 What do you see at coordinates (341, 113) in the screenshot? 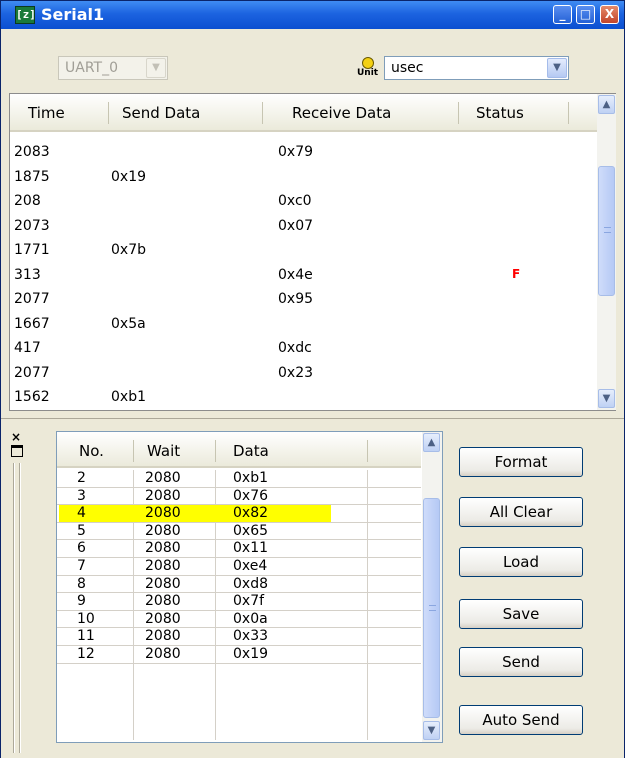
I see `column-header-receive-data: Receive Data` at bounding box center [341, 113].